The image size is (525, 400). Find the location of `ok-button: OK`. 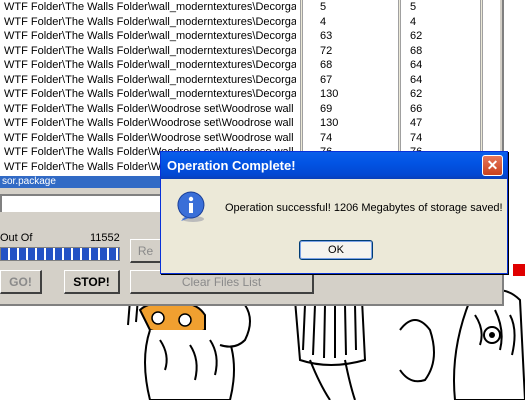

ok-button: OK is located at coordinates (336, 250).